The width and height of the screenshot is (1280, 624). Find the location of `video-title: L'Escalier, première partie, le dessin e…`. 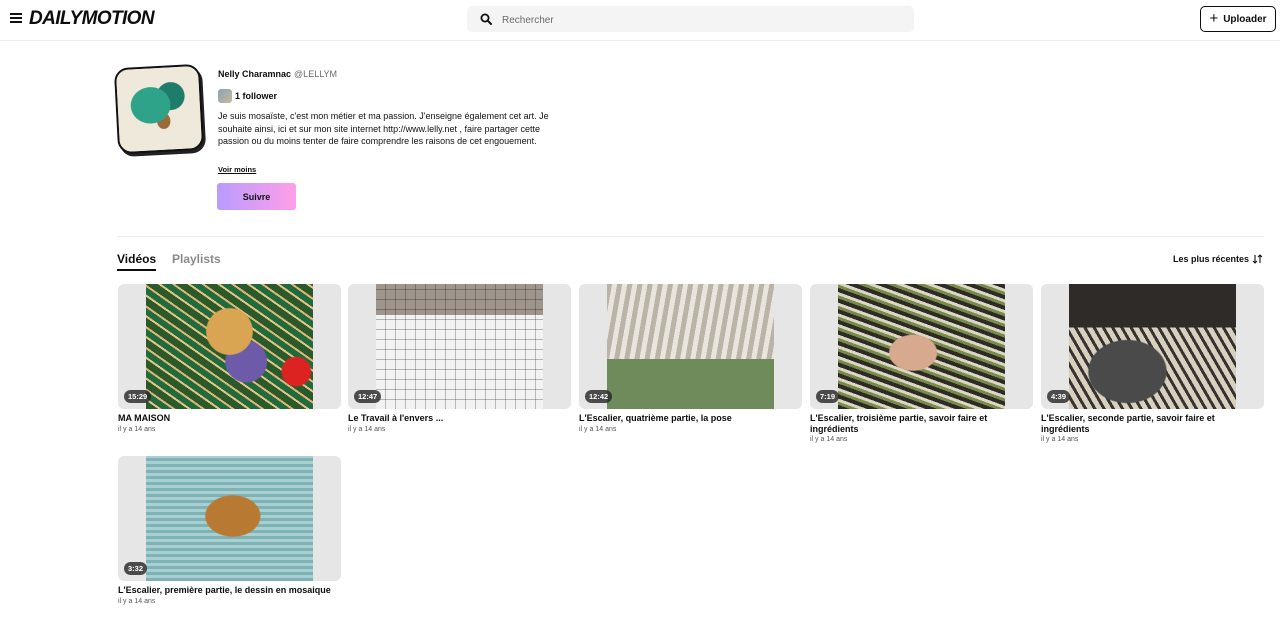

video-title: L'Escalier, première partie, le dessin e… is located at coordinates (229, 590).